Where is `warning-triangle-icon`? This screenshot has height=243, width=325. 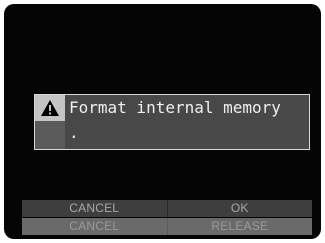 warning-triangle-icon is located at coordinates (50, 108).